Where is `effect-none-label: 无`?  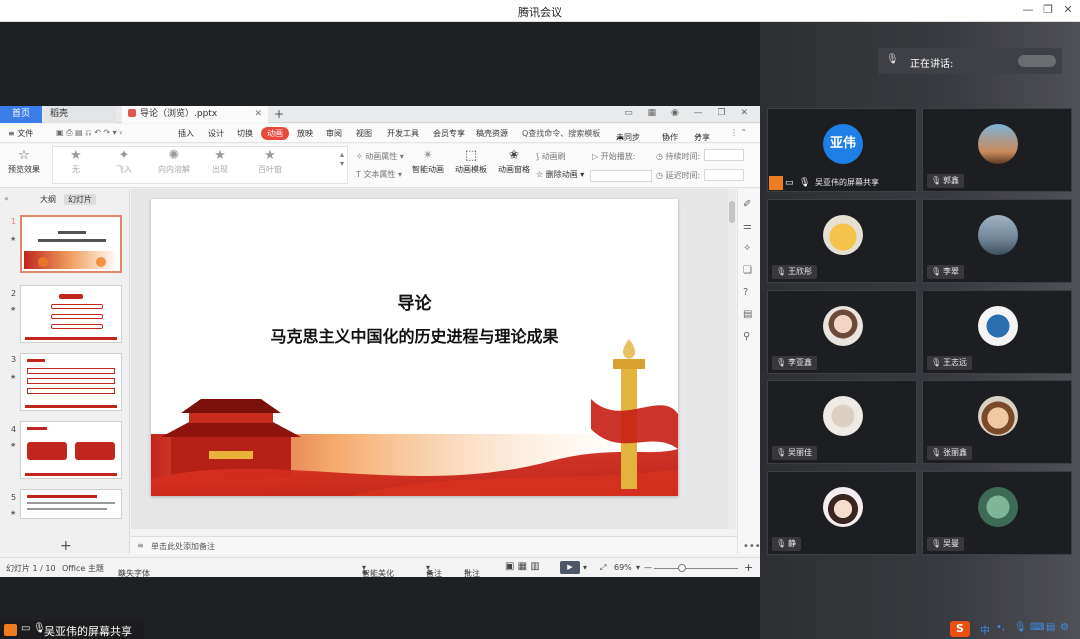 effect-none-label: 无 is located at coordinates (75, 169).